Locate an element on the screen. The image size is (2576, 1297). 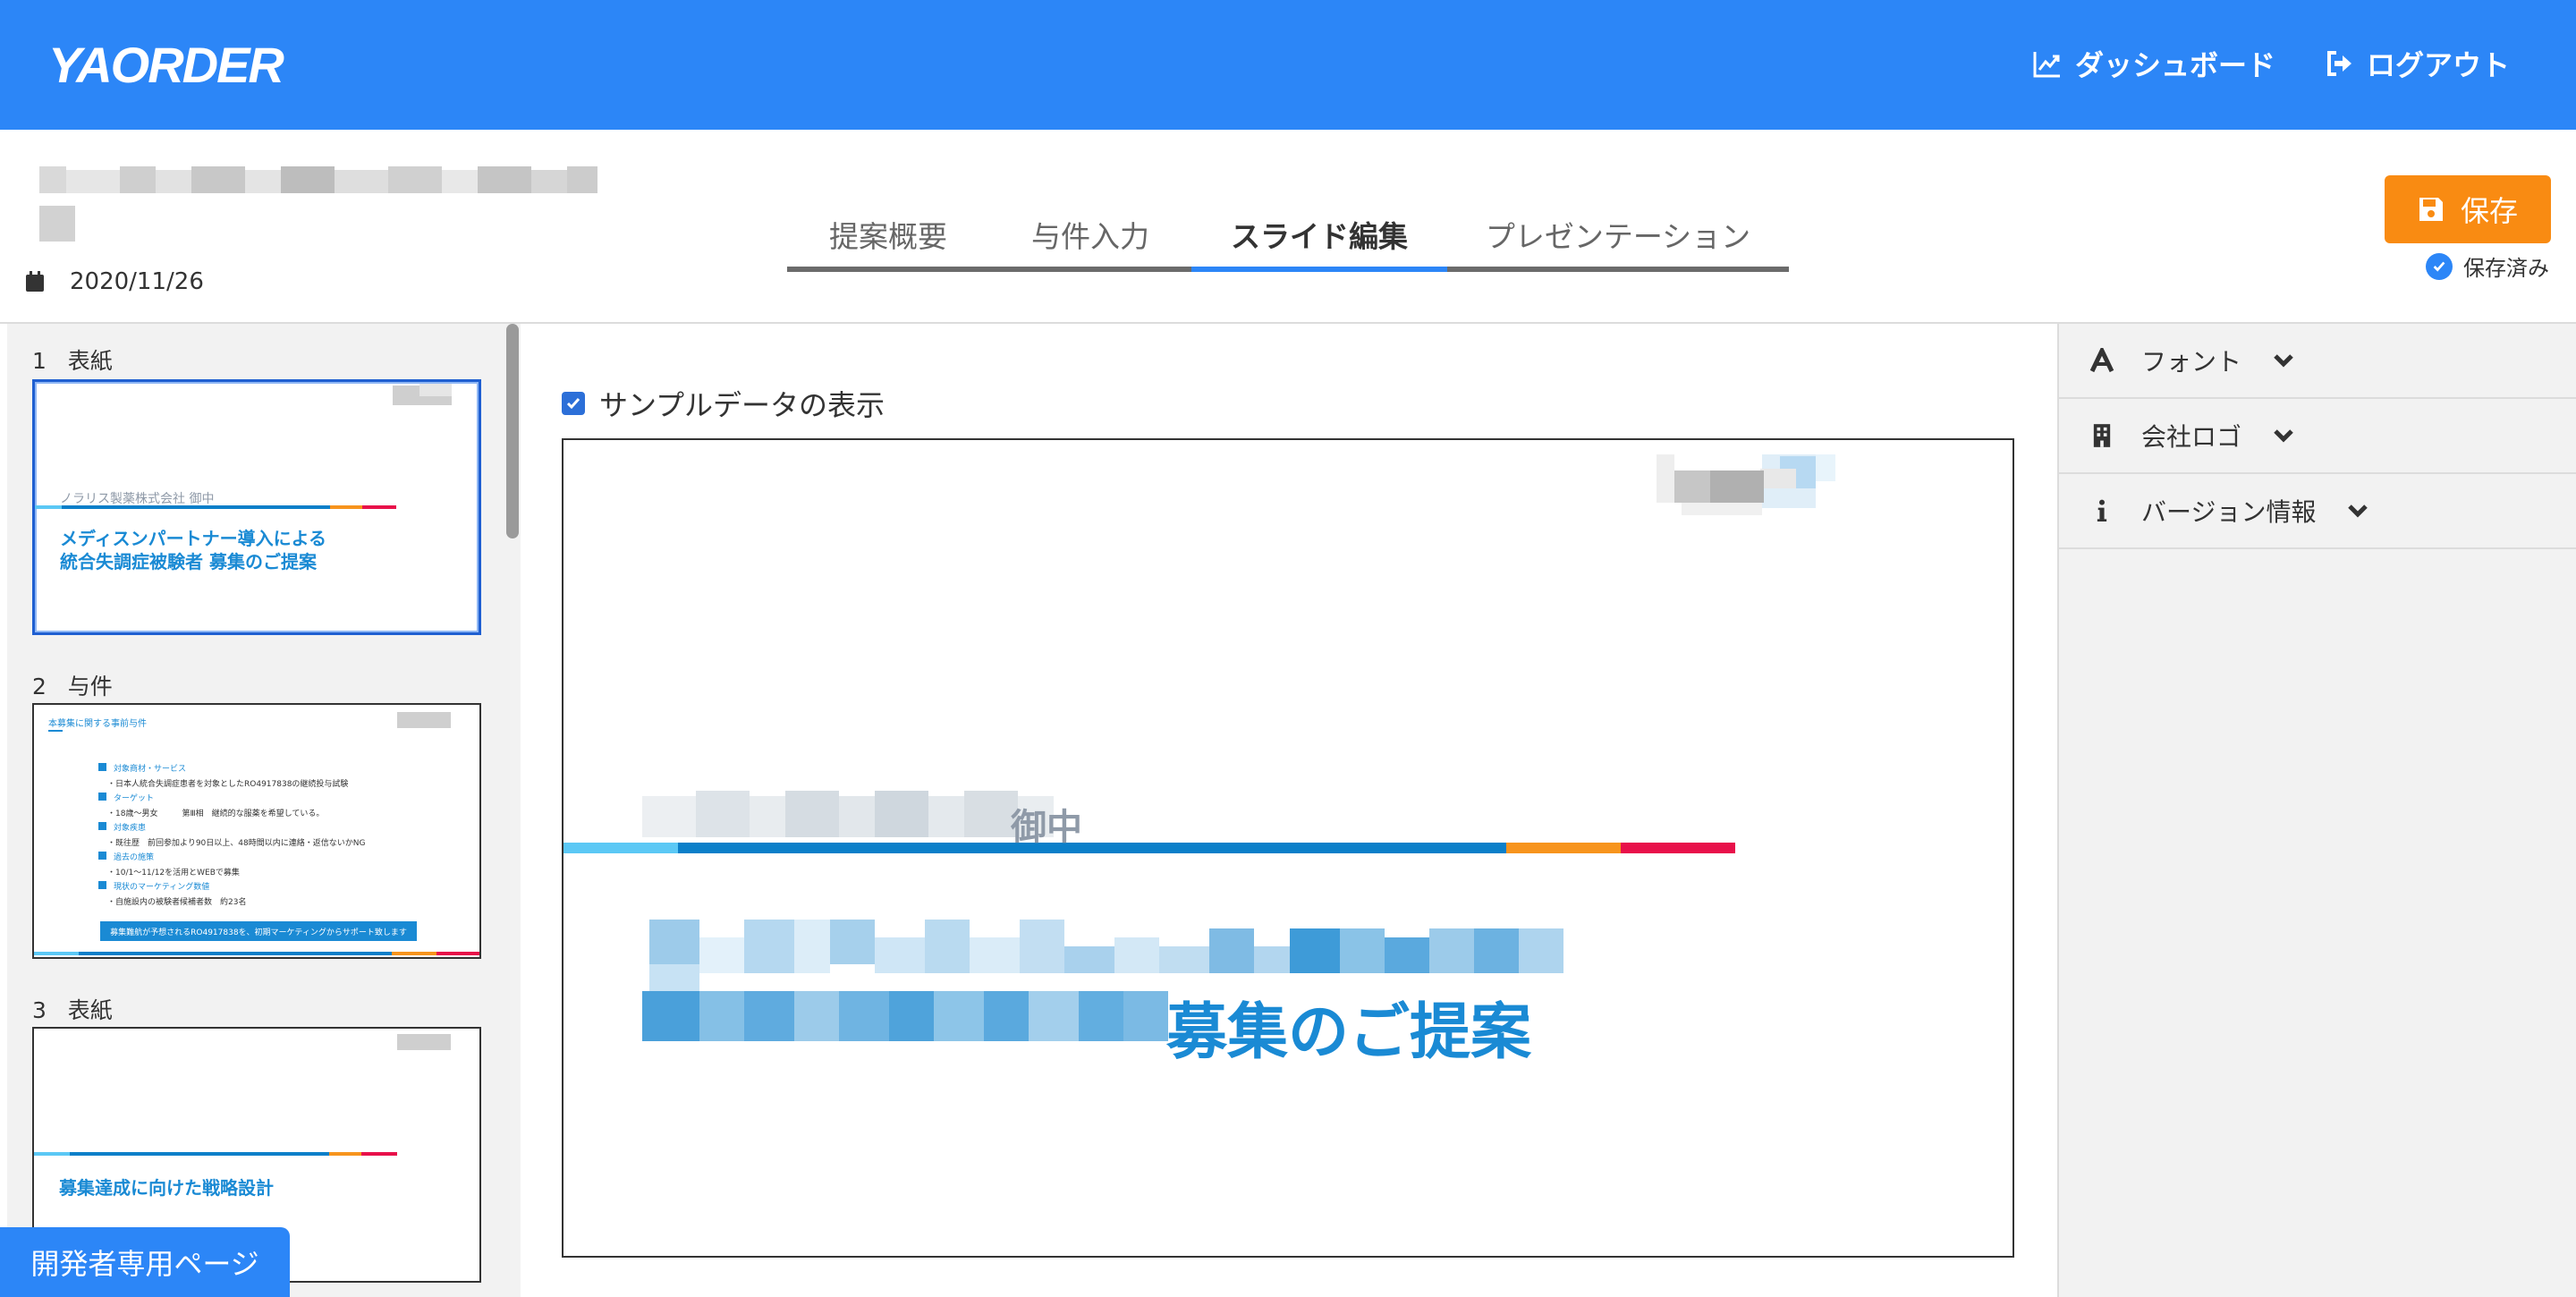
floppy-disk-icon is located at coordinates (2431, 210).